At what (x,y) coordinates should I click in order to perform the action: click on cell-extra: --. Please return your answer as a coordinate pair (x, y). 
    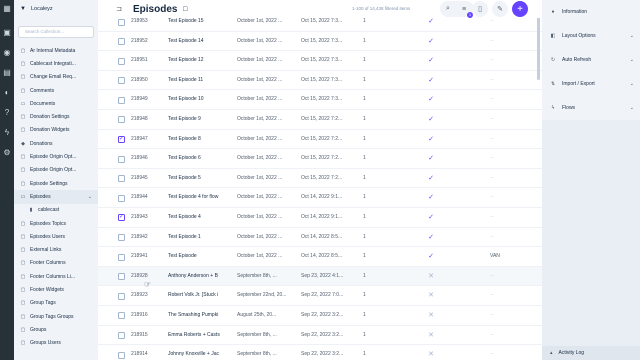
    Looking at the image, I should click on (492, 197).